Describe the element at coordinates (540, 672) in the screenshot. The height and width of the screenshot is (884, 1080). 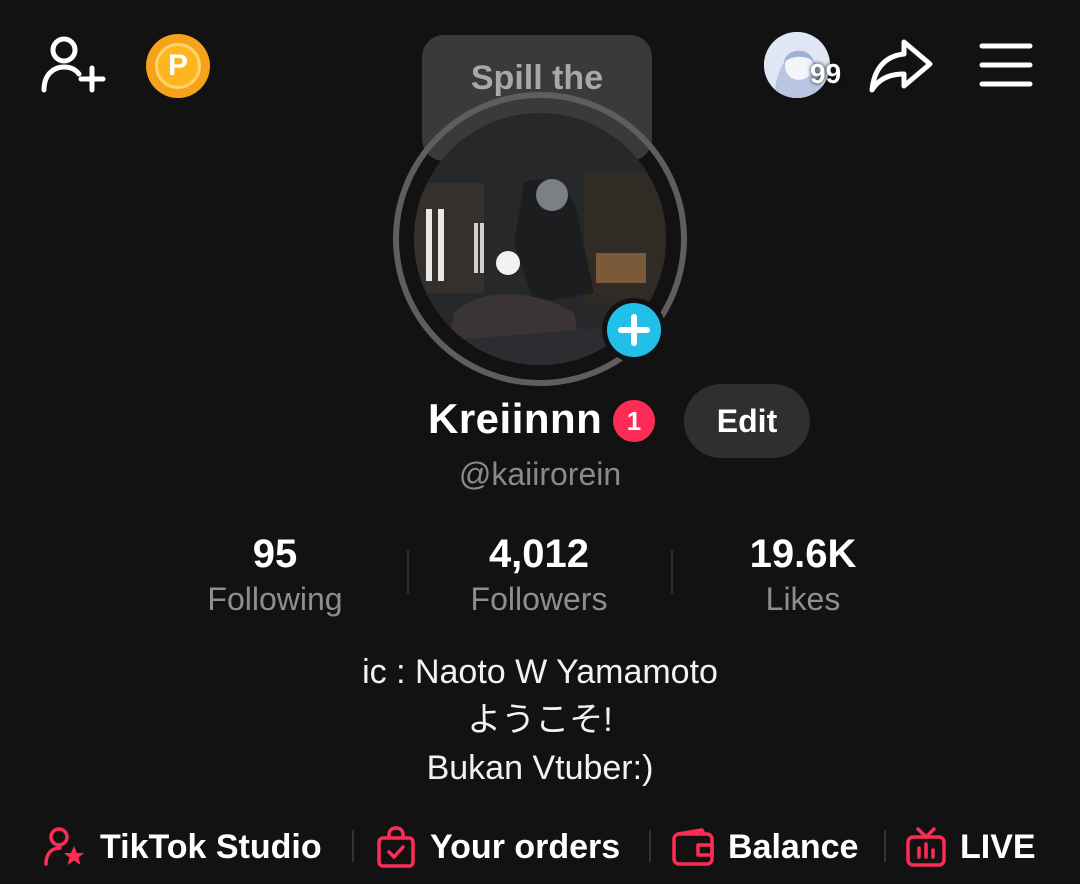
I see `bio-line: ic : Naoto W Yamamoto` at that location.